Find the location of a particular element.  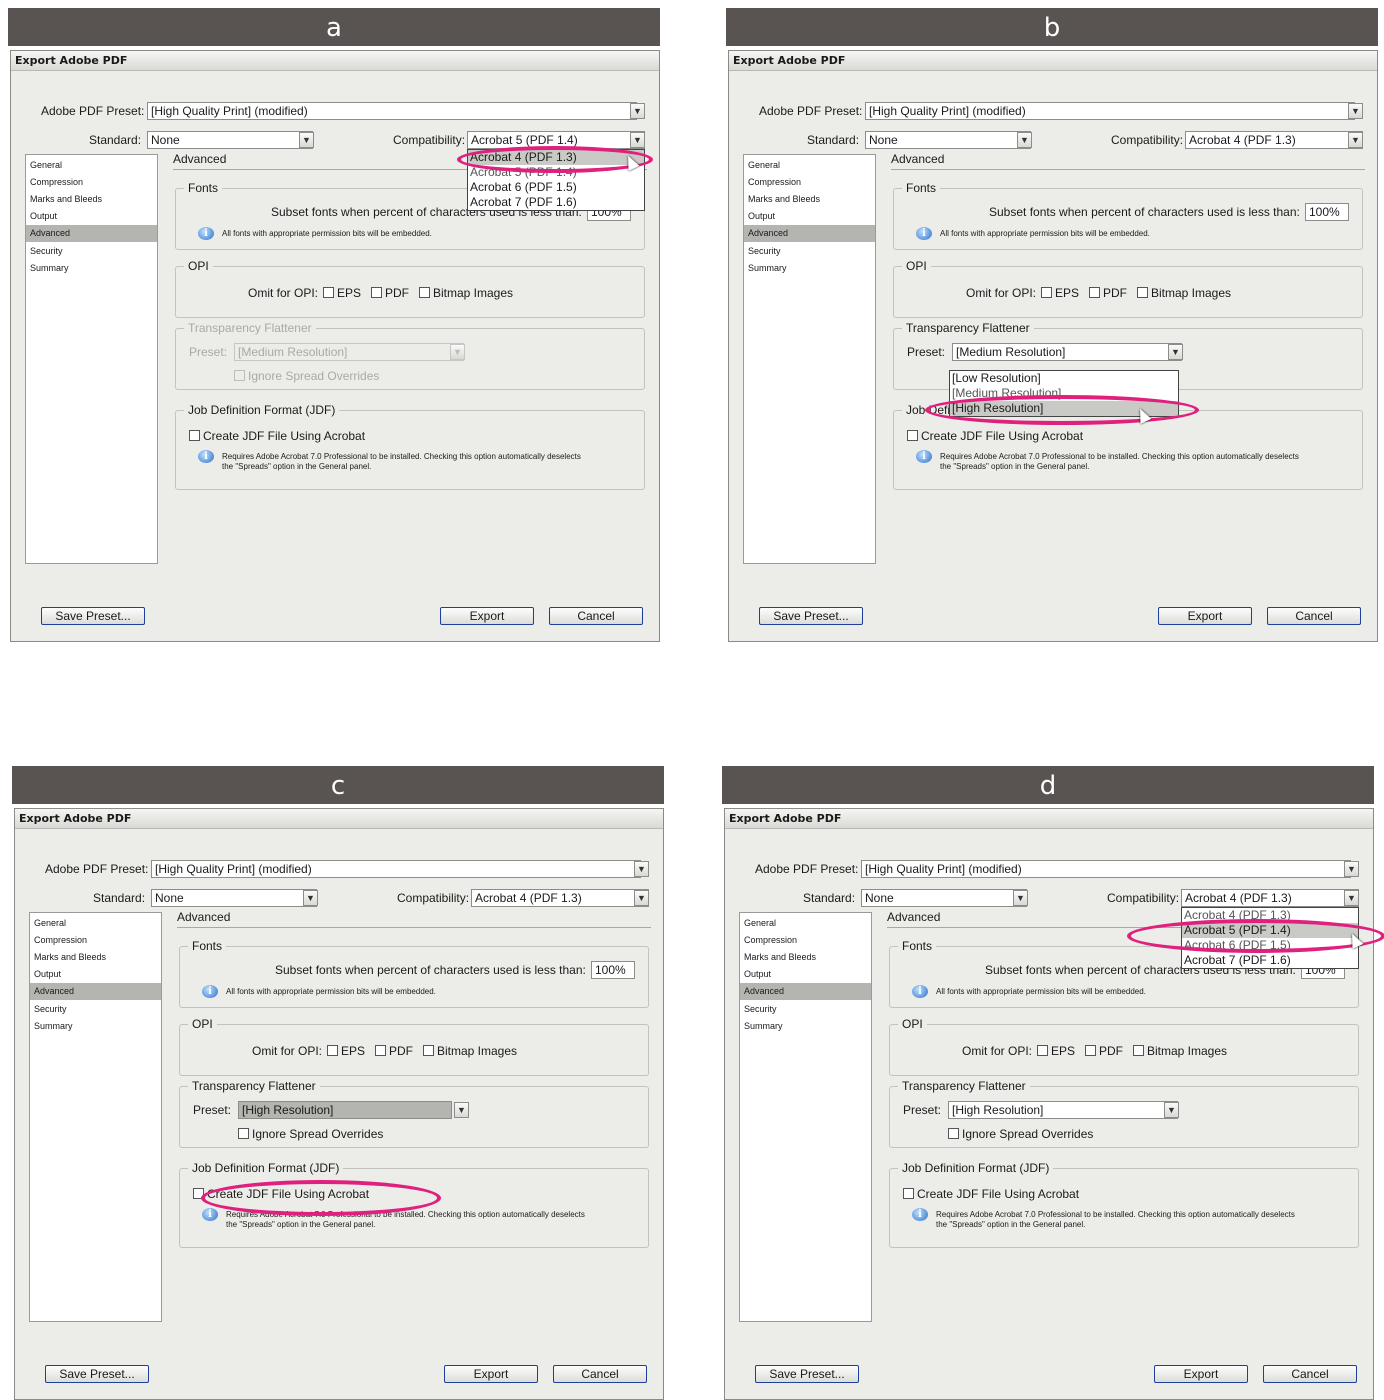

eps-label: EPS is located at coordinates (1067, 293).